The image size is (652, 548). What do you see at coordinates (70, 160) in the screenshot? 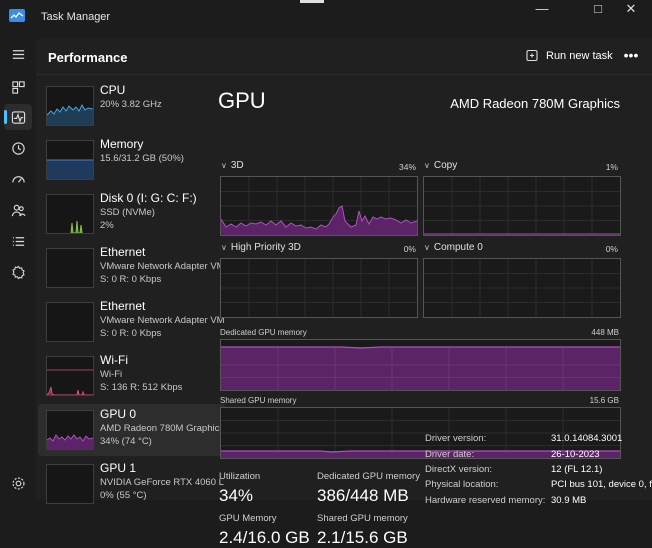
I see `memory-thumbnail` at bounding box center [70, 160].